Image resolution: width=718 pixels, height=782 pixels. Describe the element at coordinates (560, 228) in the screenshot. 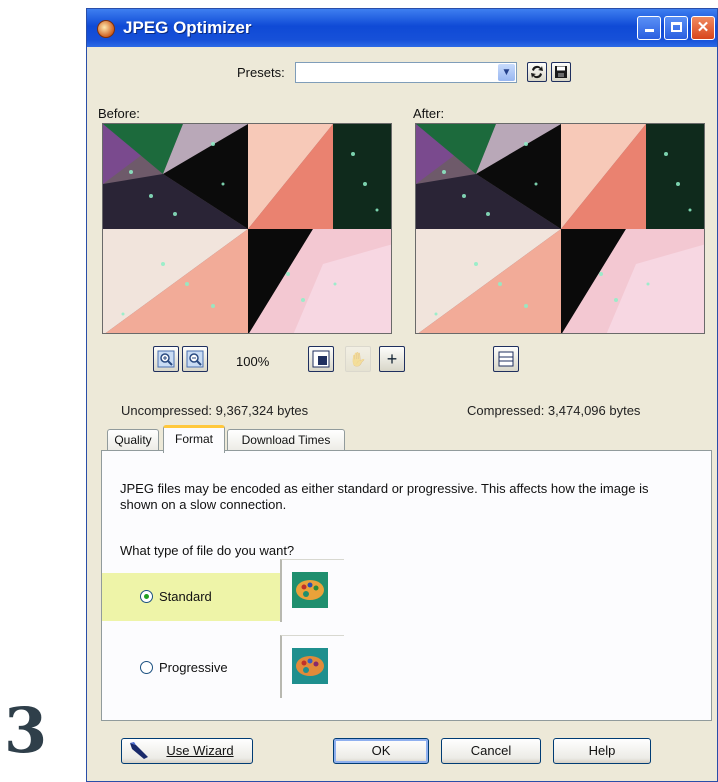

I see `after-preview` at that location.